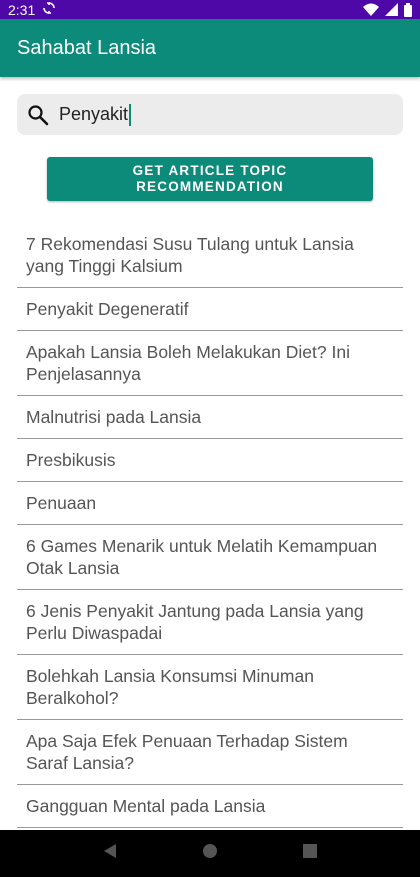  What do you see at coordinates (408, 9) in the screenshot?
I see `battery-icon` at bounding box center [408, 9].